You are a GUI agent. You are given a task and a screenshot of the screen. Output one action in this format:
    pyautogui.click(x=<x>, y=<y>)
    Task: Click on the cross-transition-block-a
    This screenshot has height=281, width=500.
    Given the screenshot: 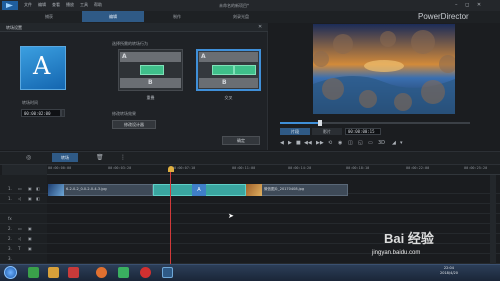 What is the action you would take?
    pyautogui.click(x=223, y=70)
    